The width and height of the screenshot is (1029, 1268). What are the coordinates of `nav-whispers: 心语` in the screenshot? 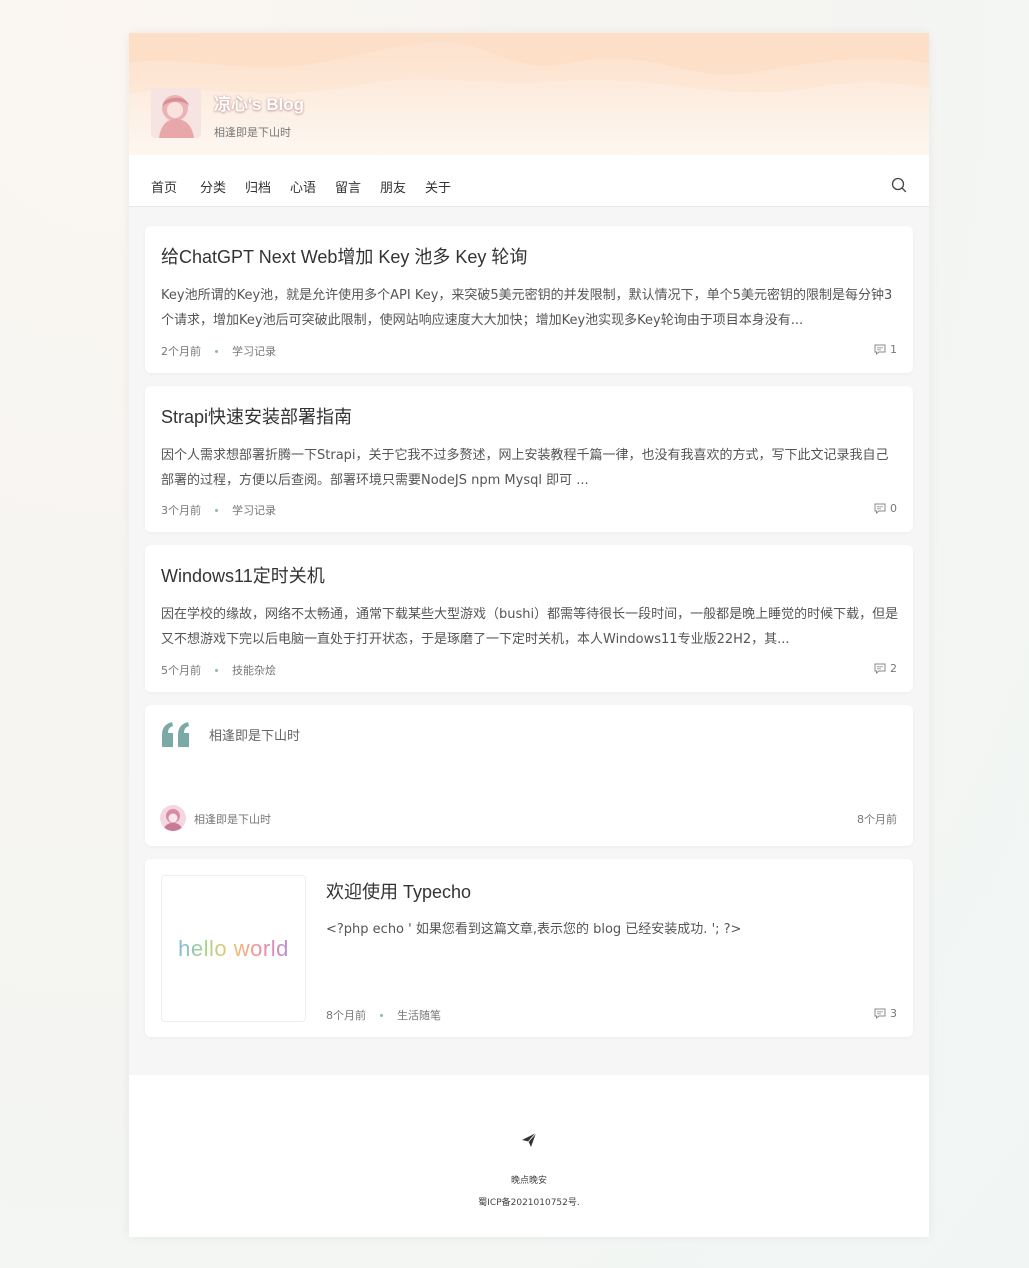 It's located at (303, 186).